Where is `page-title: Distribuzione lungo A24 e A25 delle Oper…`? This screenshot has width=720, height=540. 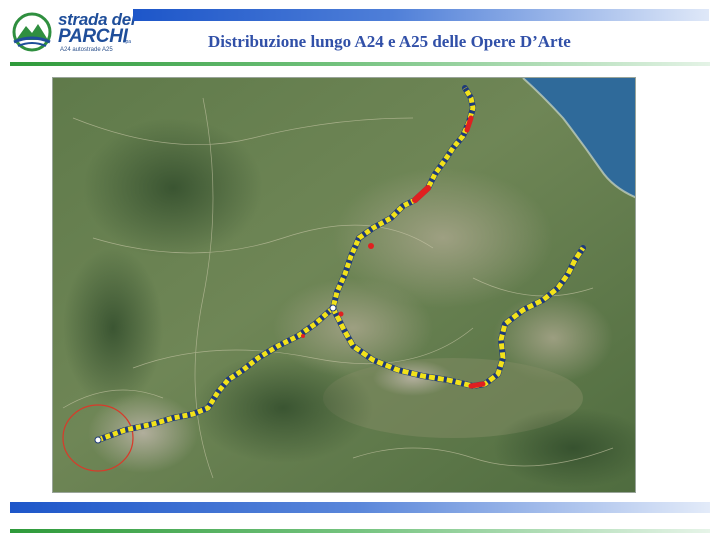 page-title: Distribuzione lungo A24 e A25 delle Oper… is located at coordinates (389, 41).